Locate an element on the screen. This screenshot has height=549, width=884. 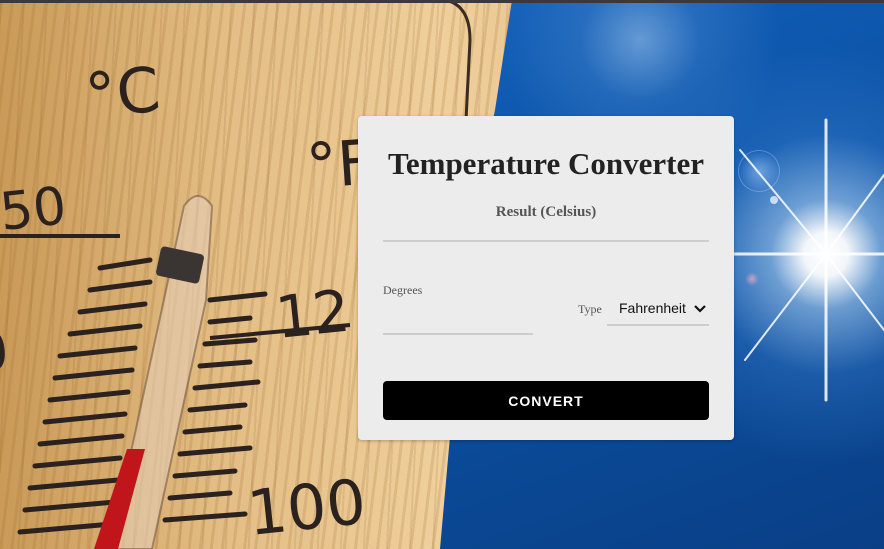
convert-button-label: CONVERT is located at coordinates (546, 400).